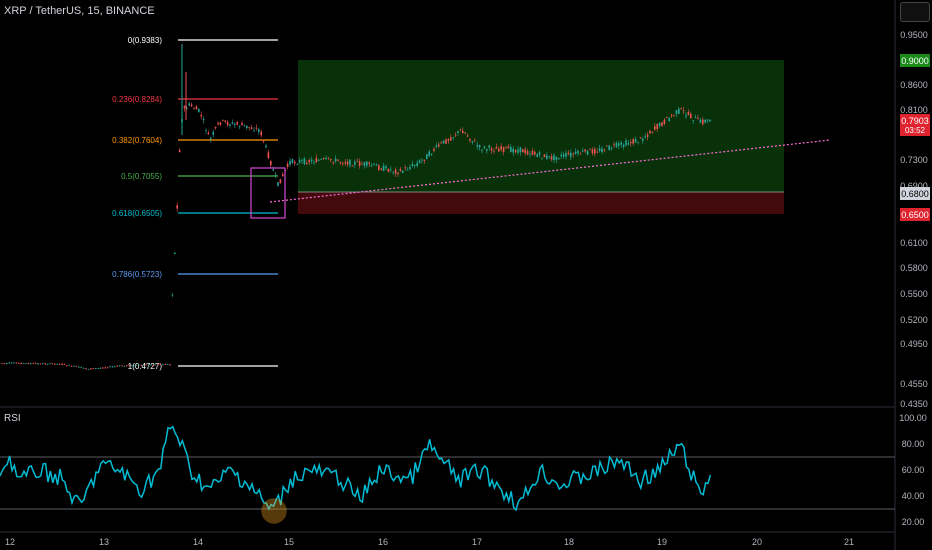  Describe the element at coordinates (914, 35) in the screenshot. I see `price-tick-label: 0.9500` at that location.